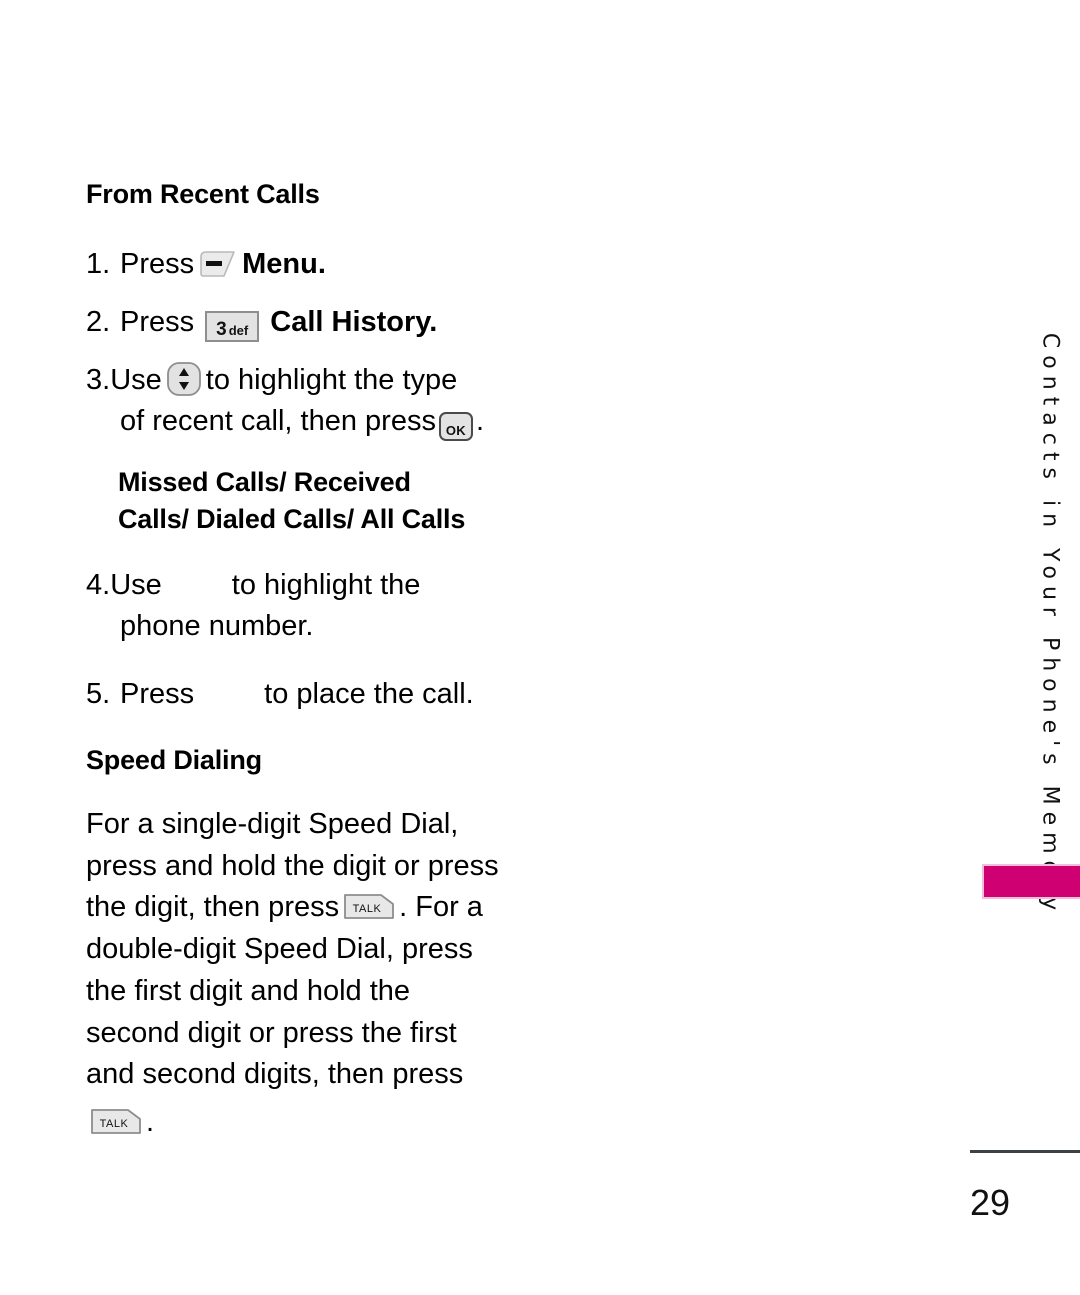 The width and height of the screenshot is (1080, 1295). Describe the element at coordinates (98, 380) in the screenshot. I see `step-number: 3.` at that location.